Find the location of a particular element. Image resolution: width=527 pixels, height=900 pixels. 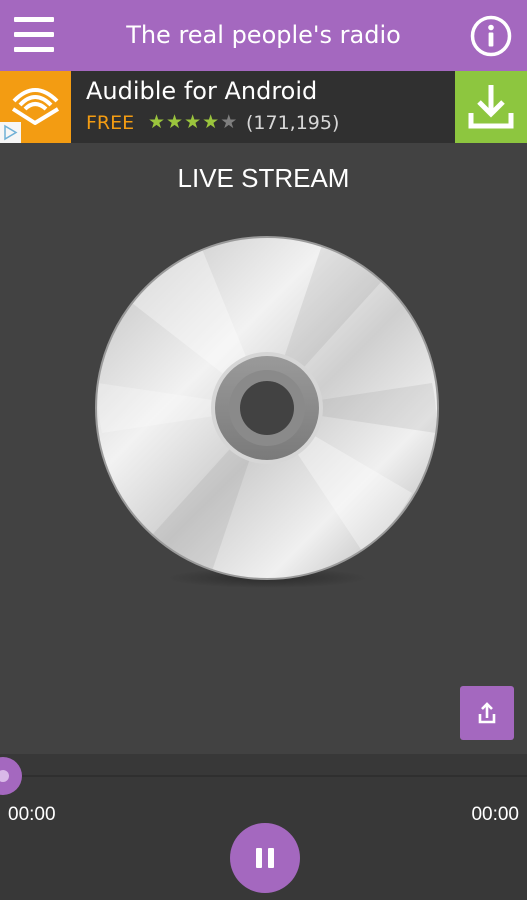

duration-time: 00:00 is located at coordinates (495, 814).